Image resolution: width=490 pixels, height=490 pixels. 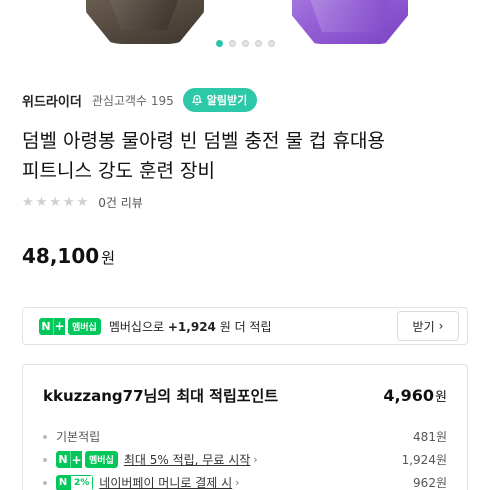 I want to click on carousel-indicator, so click(x=245, y=43).